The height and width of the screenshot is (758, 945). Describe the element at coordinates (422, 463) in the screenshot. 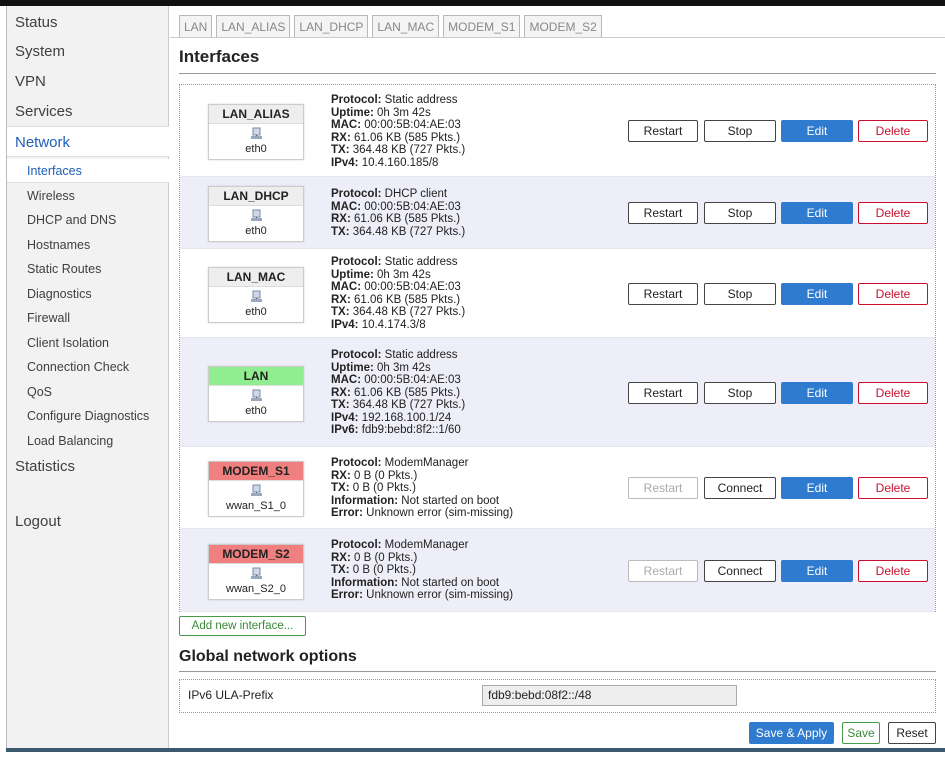

I see `info-line: Protocol: ModemManager` at that location.